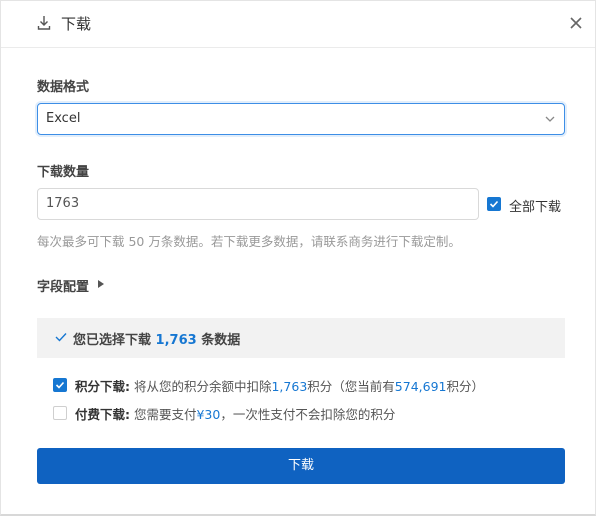 The height and width of the screenshot is (516, 596). What do you see at coordinates (63, 285) in the screenshot?
I see `field-config-toggle: 字段配置` at bounding box center [63, 285].